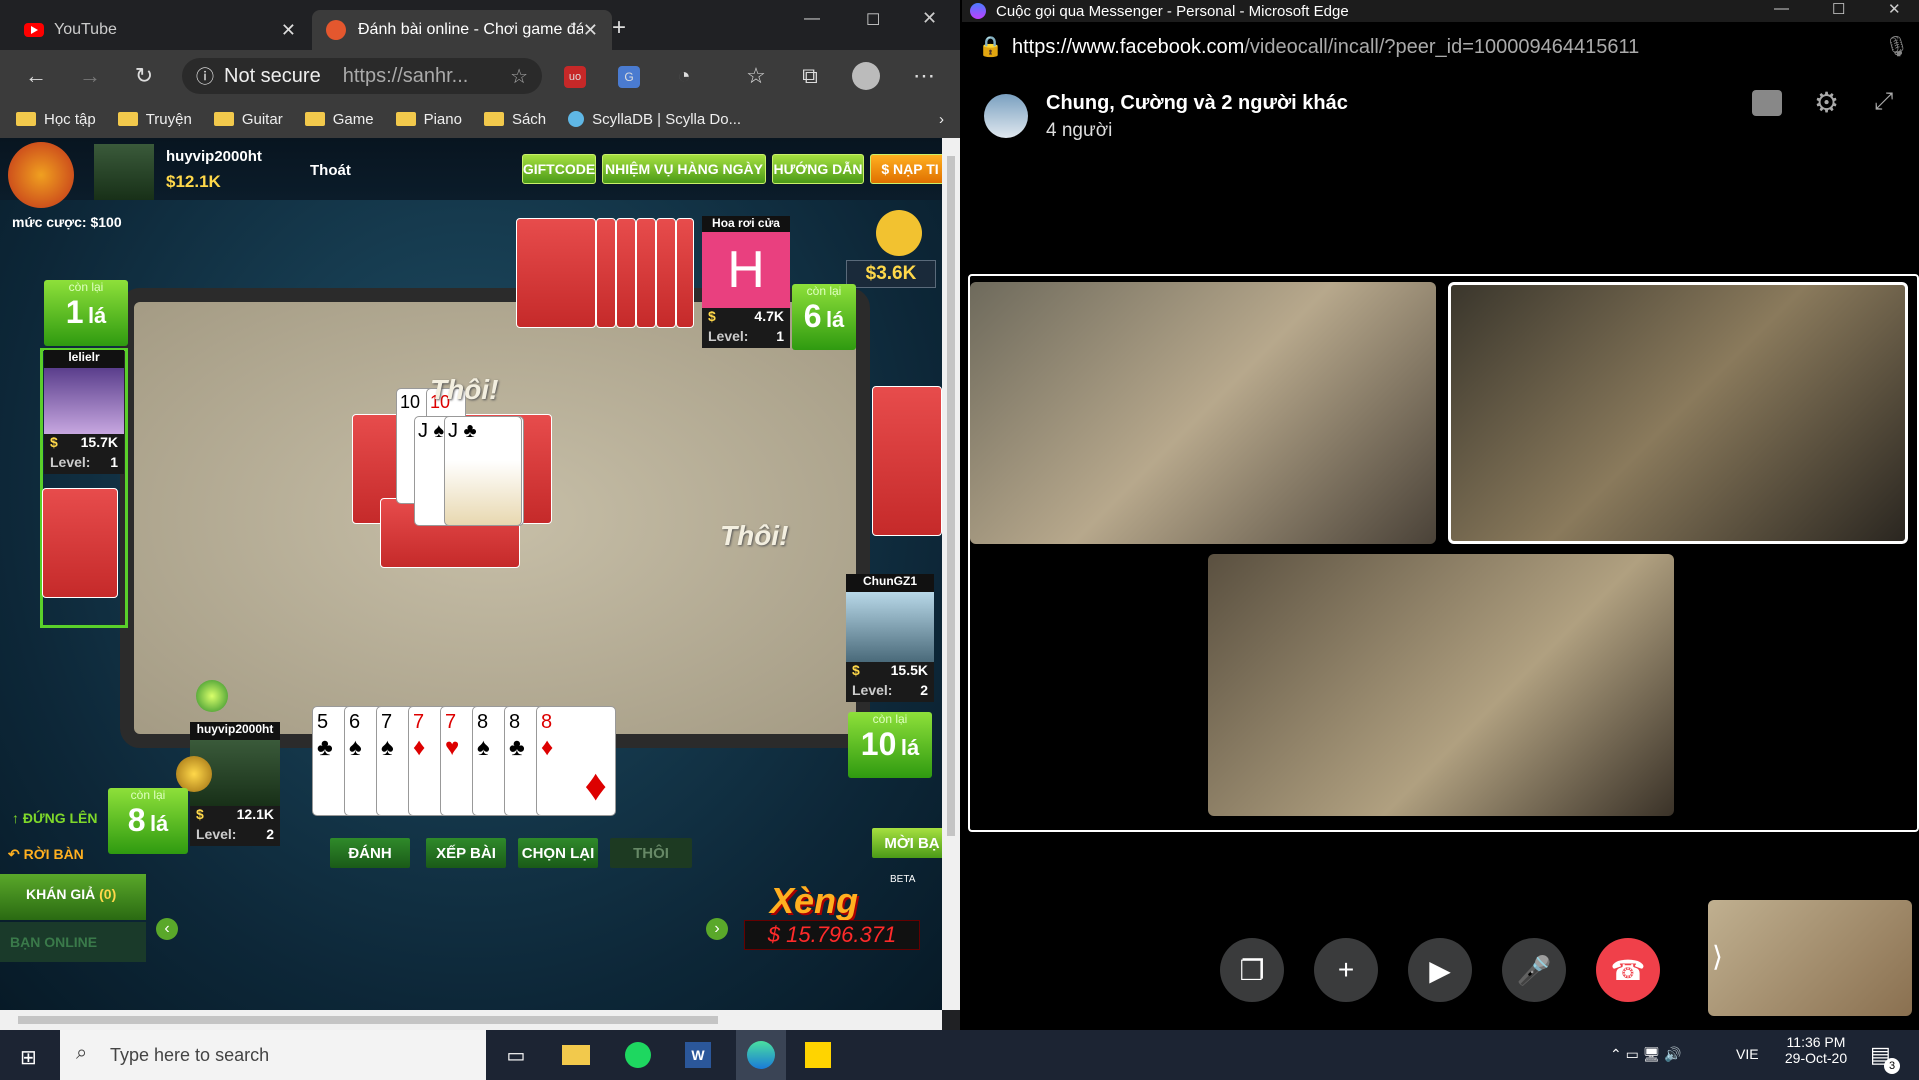 The image size is (1919, 1080). Describe the element at coordinates (810, 76) in the screenshot. I see `collections-icon: ⧉` at that location.